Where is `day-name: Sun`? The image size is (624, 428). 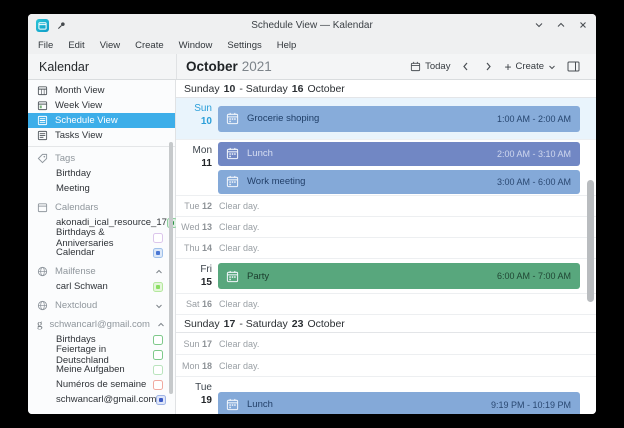
day-name: Sun is located at coordinates (203, 108).